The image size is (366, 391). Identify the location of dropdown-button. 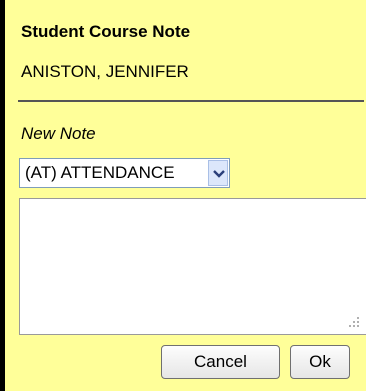
(218, 173).